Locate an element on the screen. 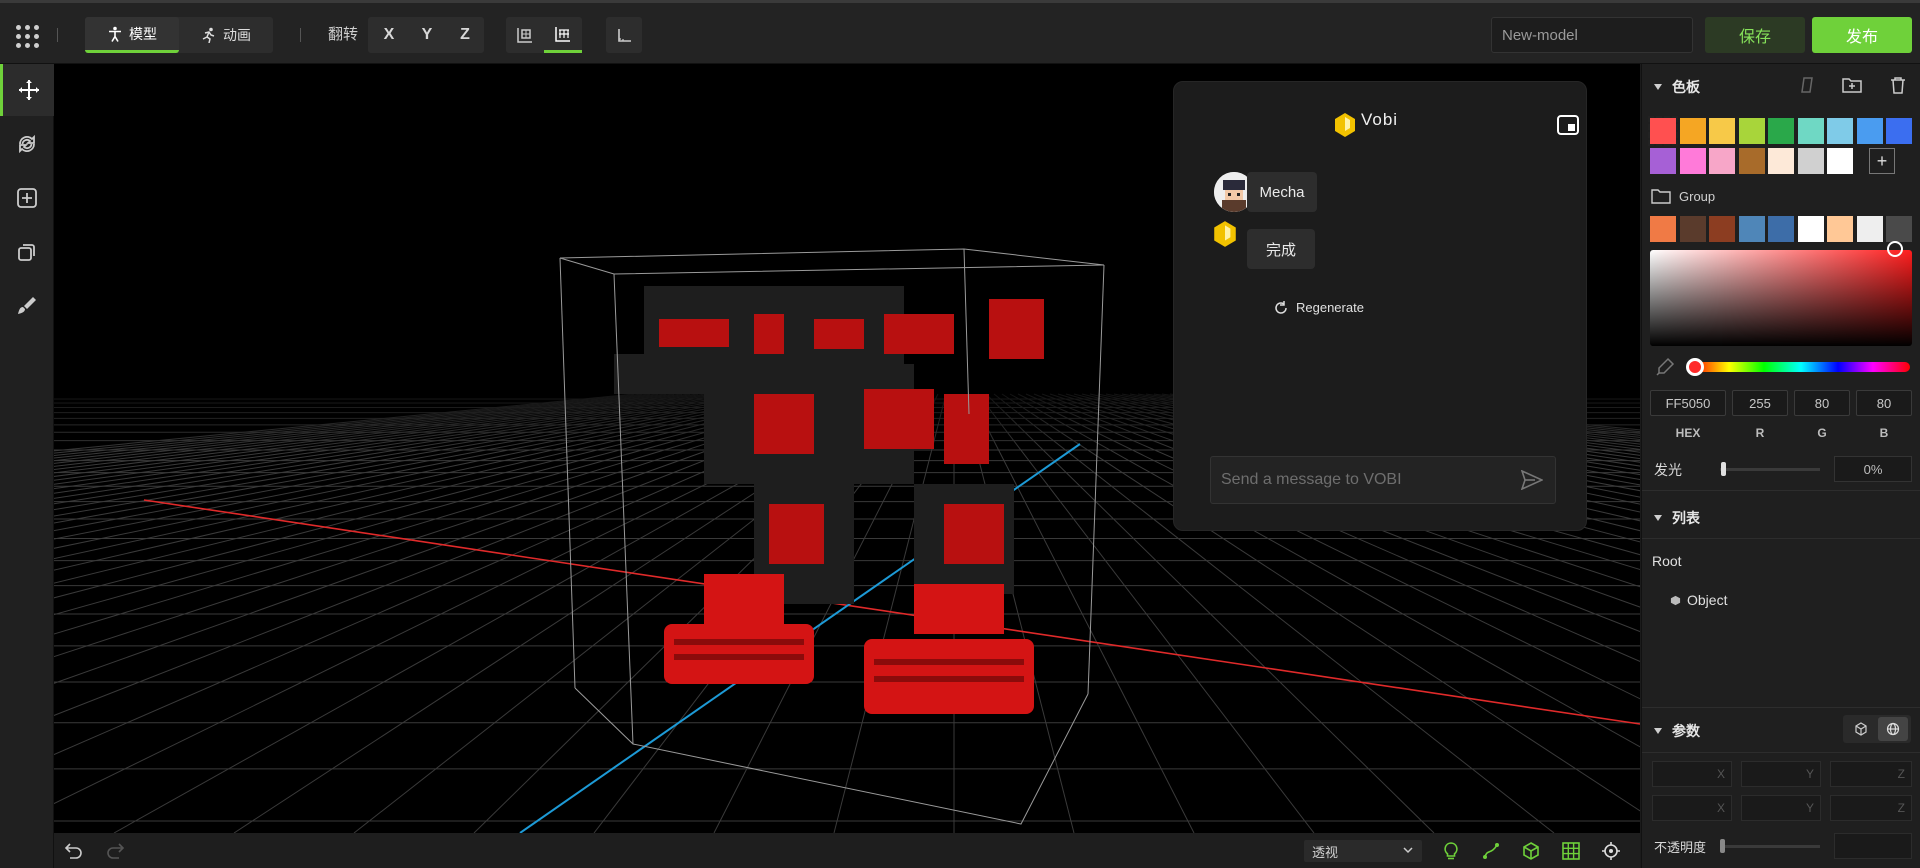  mode-animation-button: 动画 is located at coordinates (226, 35).